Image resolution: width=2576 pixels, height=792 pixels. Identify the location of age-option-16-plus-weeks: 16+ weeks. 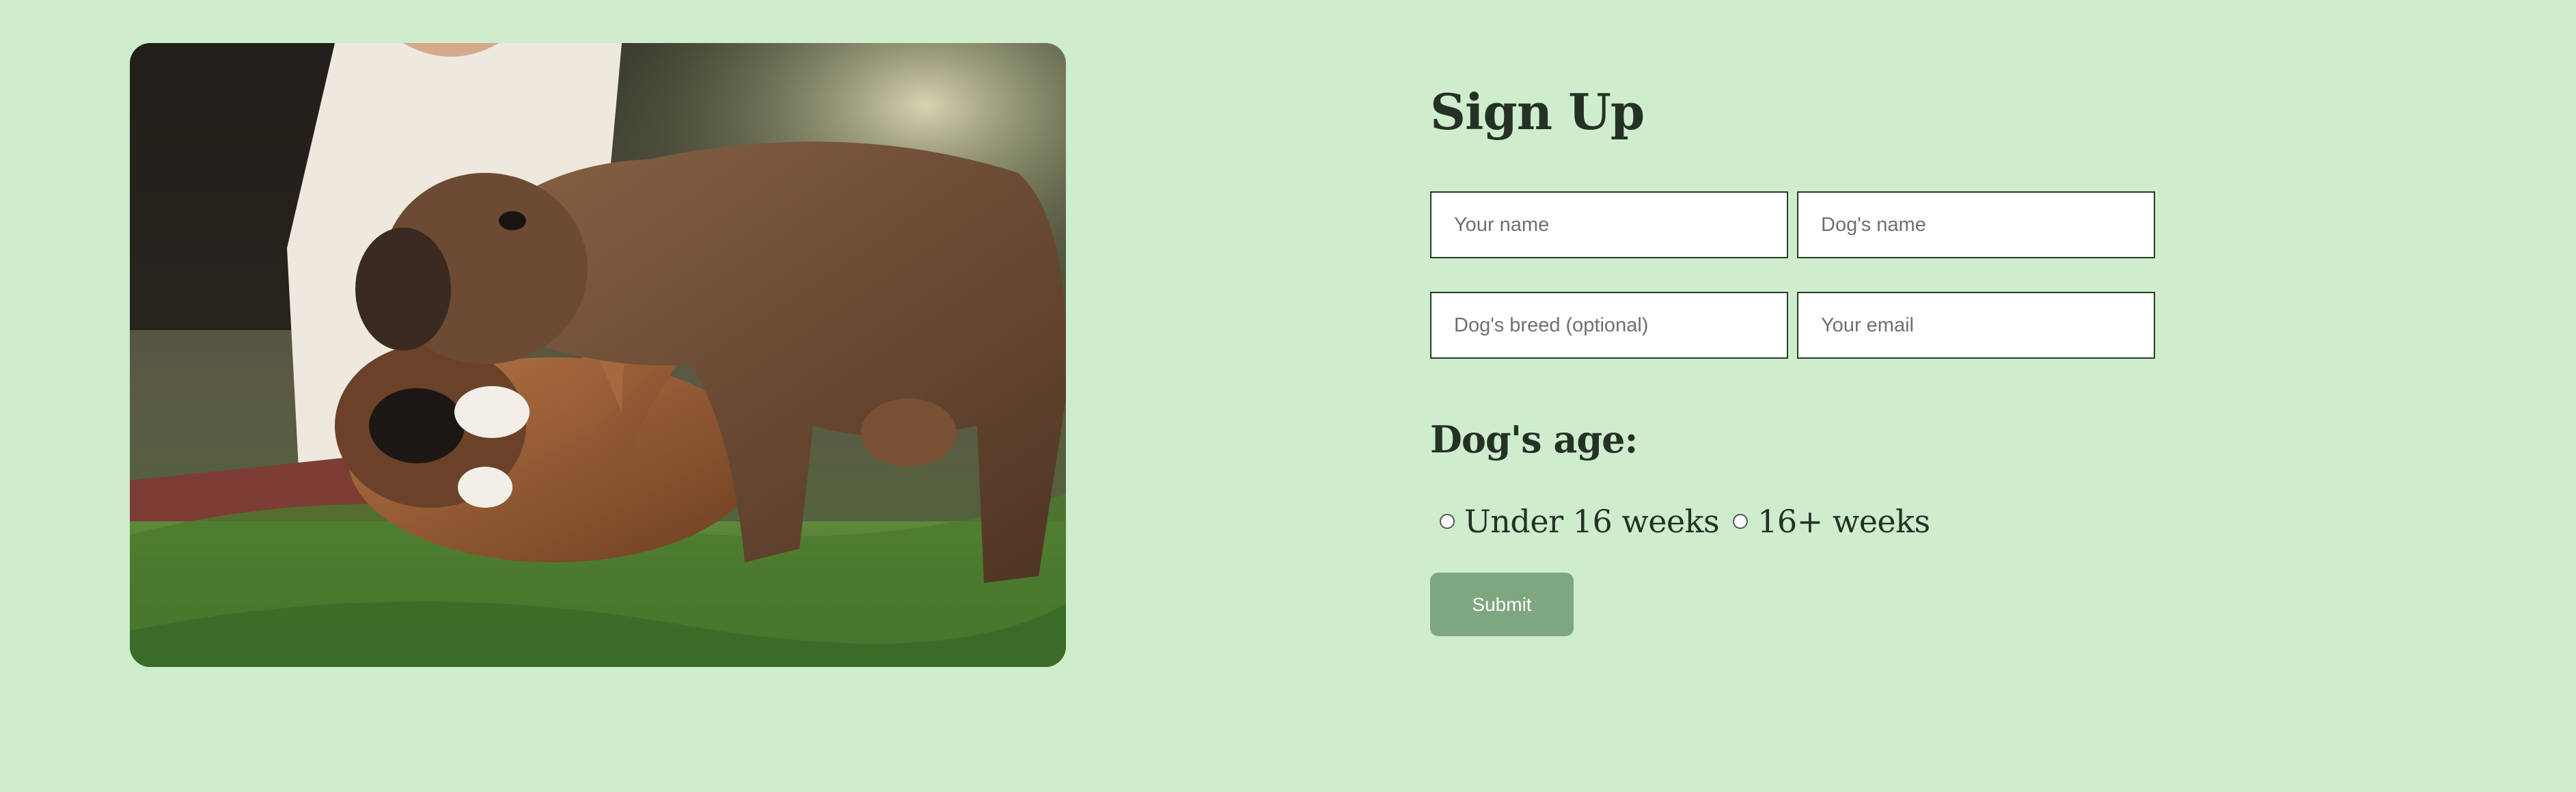
(1829, 521).